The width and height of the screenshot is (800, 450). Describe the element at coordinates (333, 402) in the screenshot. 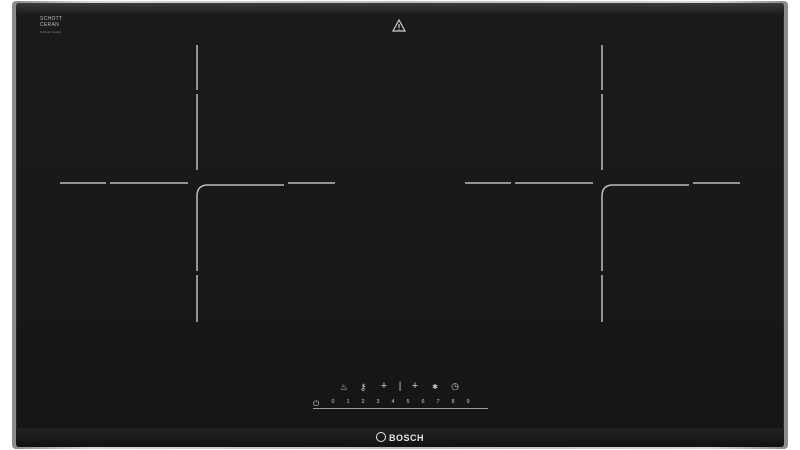

I see `level-0: 0` at that location.